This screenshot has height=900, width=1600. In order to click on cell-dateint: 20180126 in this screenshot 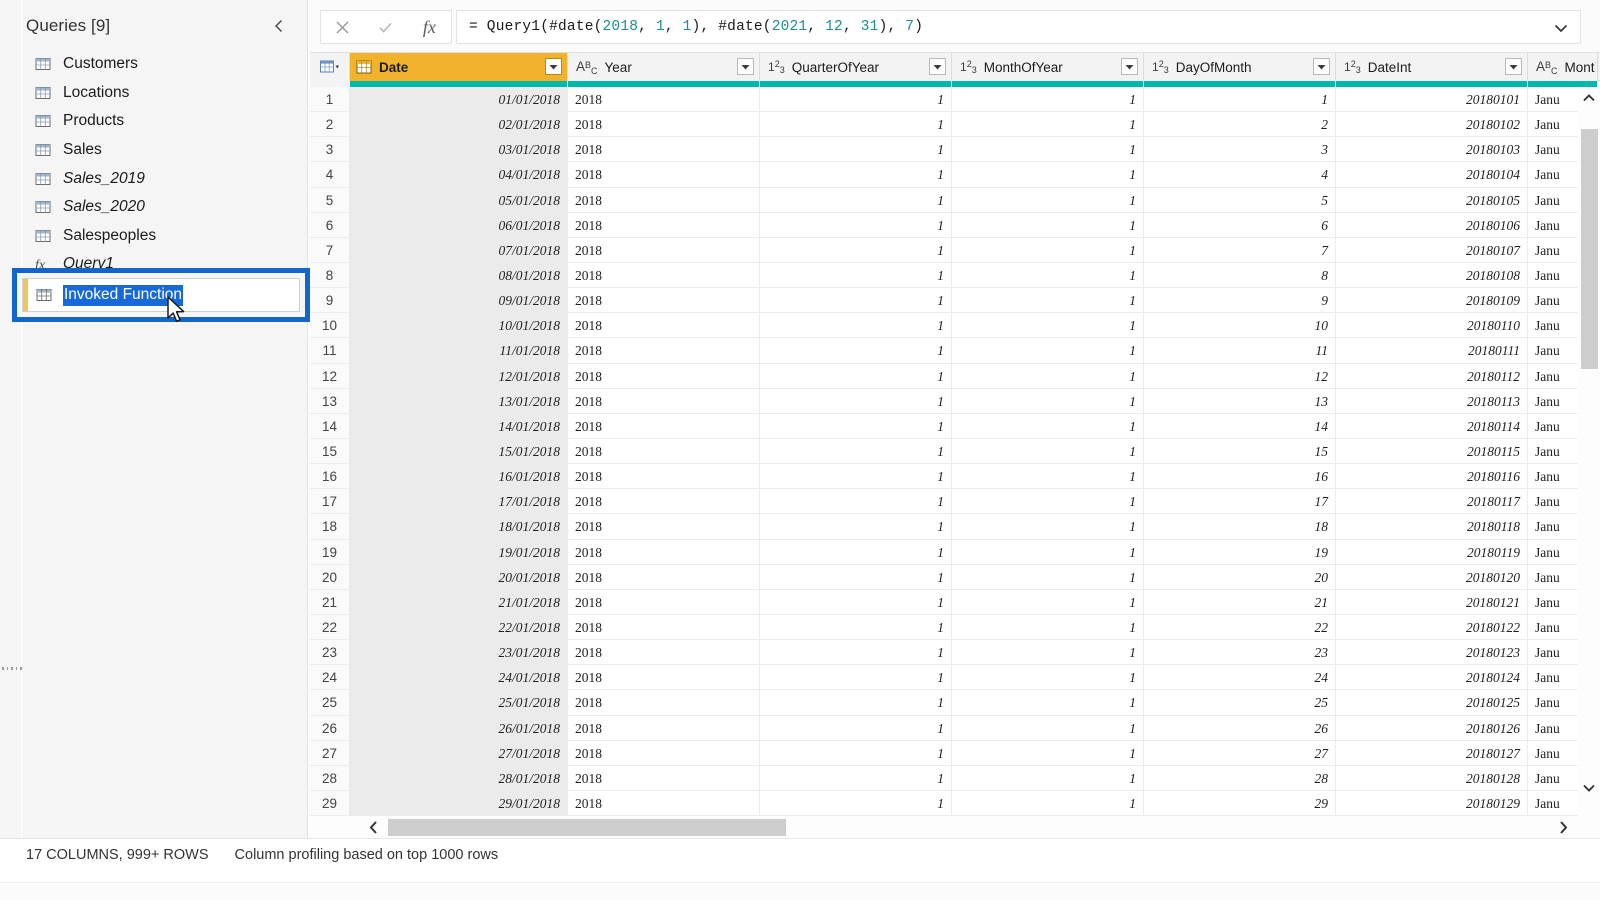, I will do `click(1432, 728)`.